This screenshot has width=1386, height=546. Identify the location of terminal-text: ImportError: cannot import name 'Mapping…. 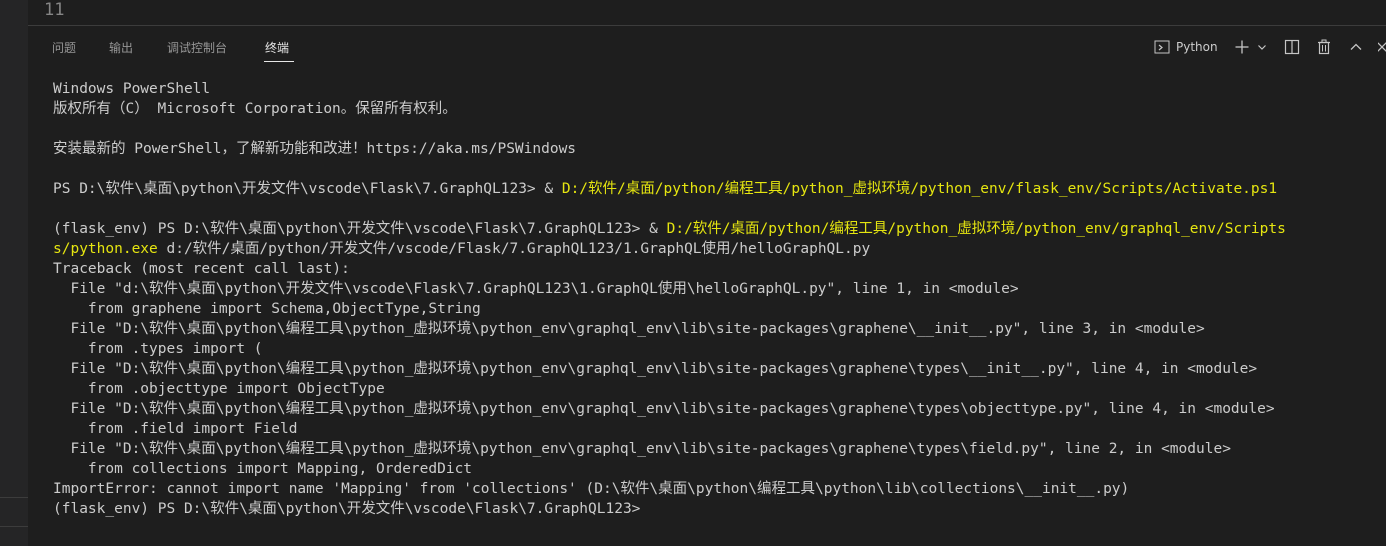
(591, 489).